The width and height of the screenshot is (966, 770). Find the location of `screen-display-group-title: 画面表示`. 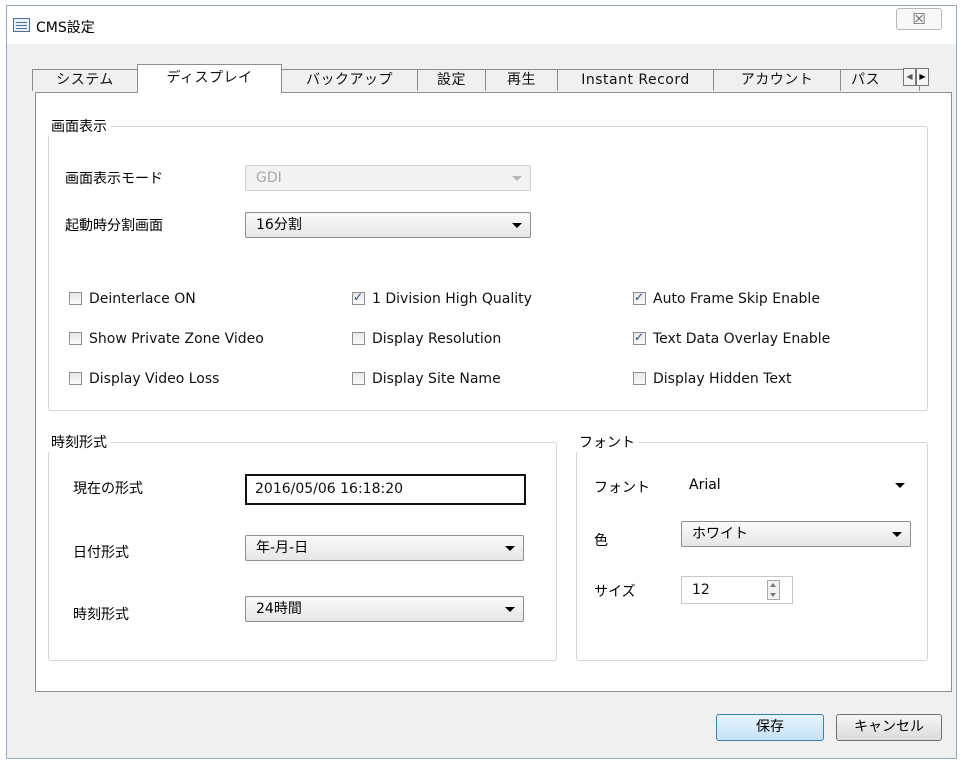

screen-display-group-title: 画面表示 is located at coordinates (79, 126).